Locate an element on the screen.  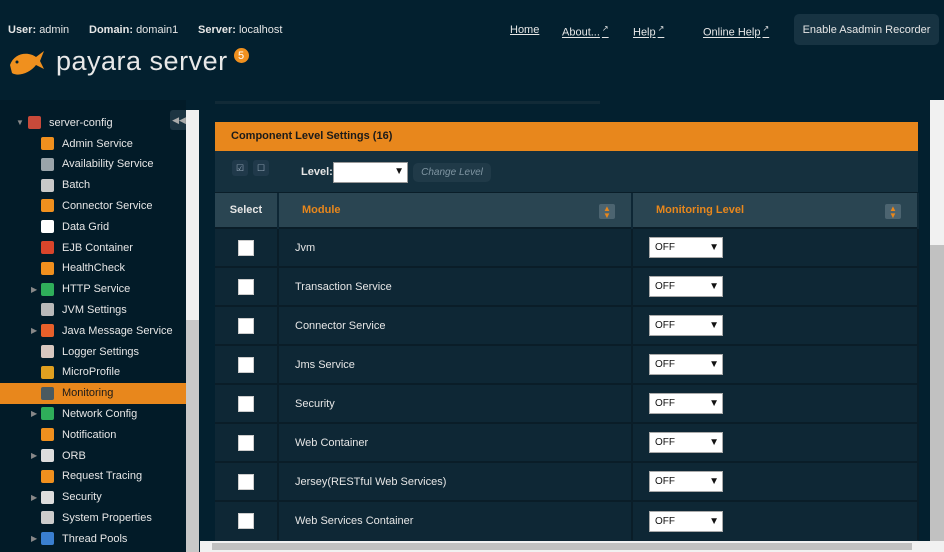
sidebar-item-availability-service: Availability Service is located at coordinates (93, 164).